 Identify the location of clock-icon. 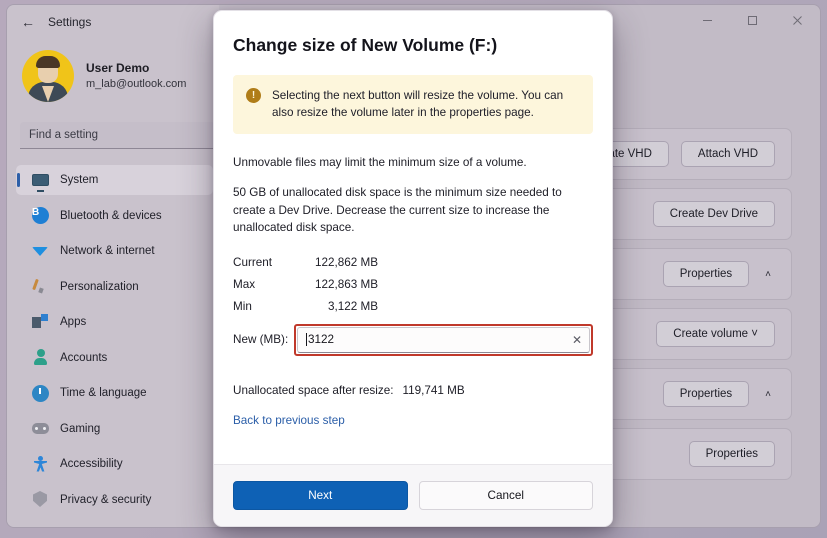
(40, 393).